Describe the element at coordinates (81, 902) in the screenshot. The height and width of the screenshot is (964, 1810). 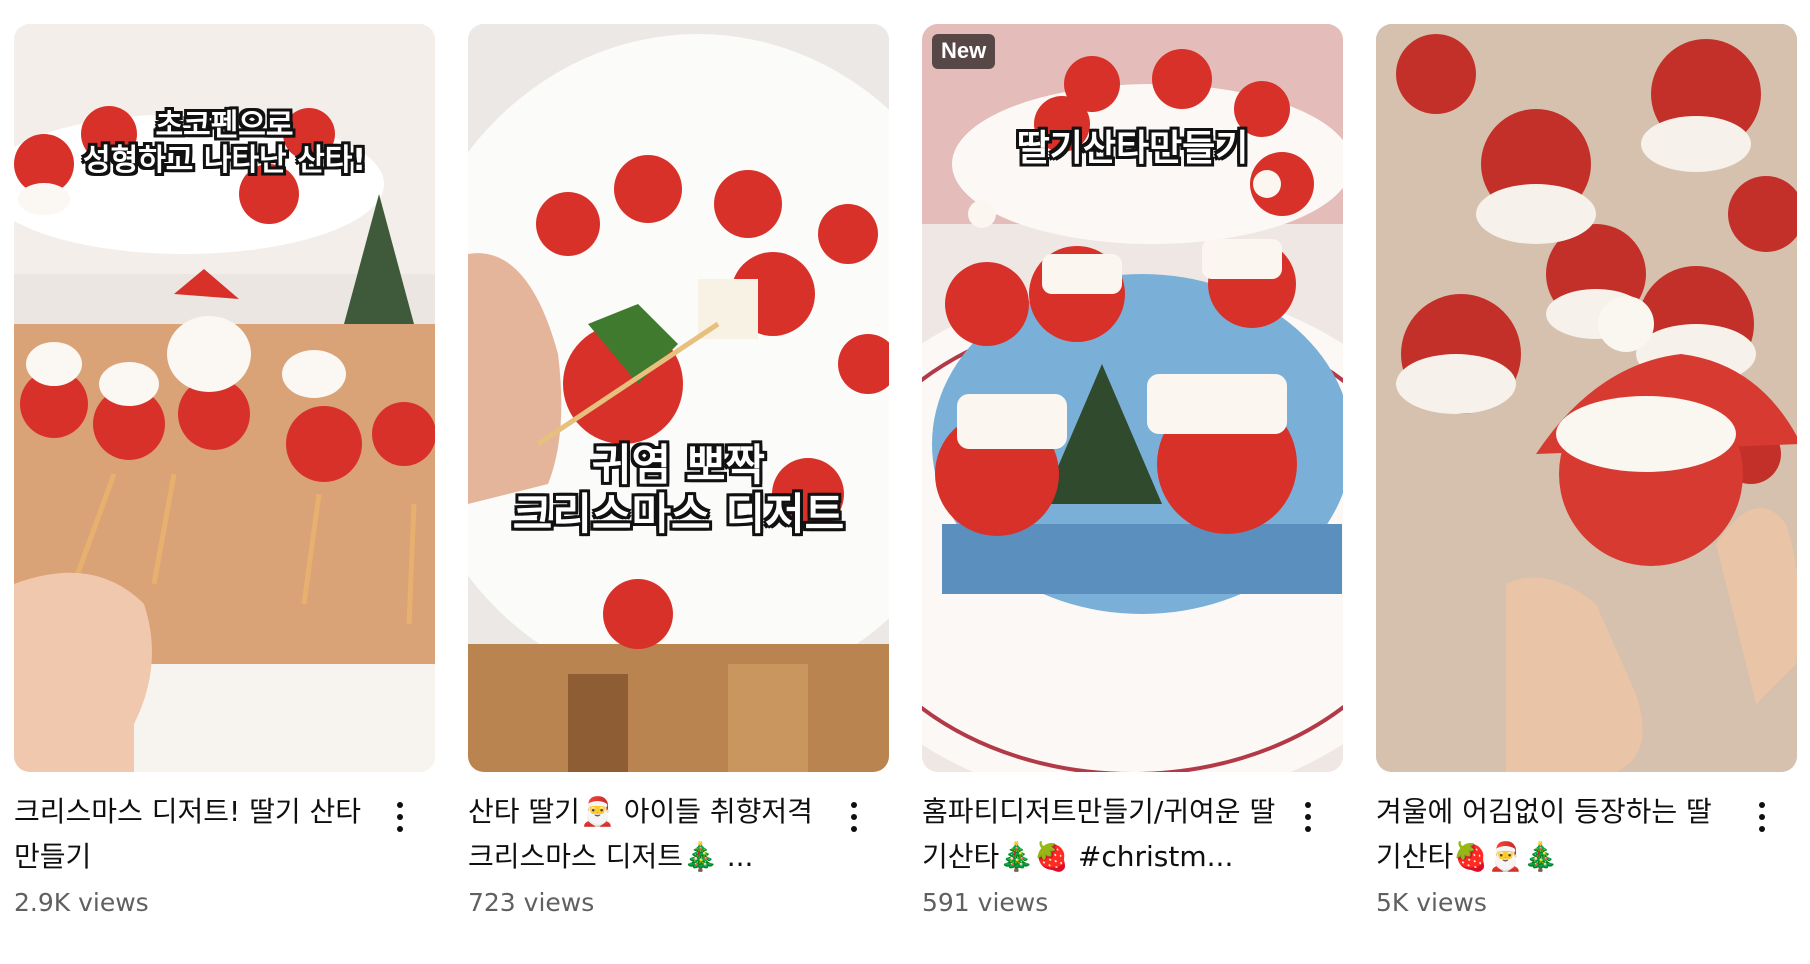
I see `view-count: 2.9K views` at that location.